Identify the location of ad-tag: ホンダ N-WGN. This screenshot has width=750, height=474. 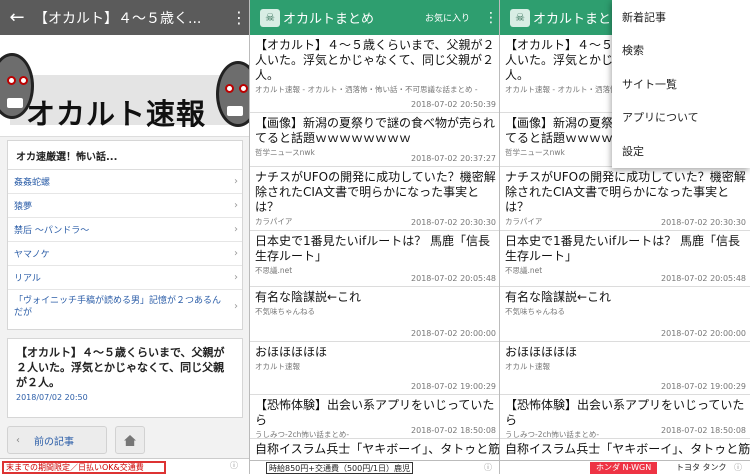
(624, 468).